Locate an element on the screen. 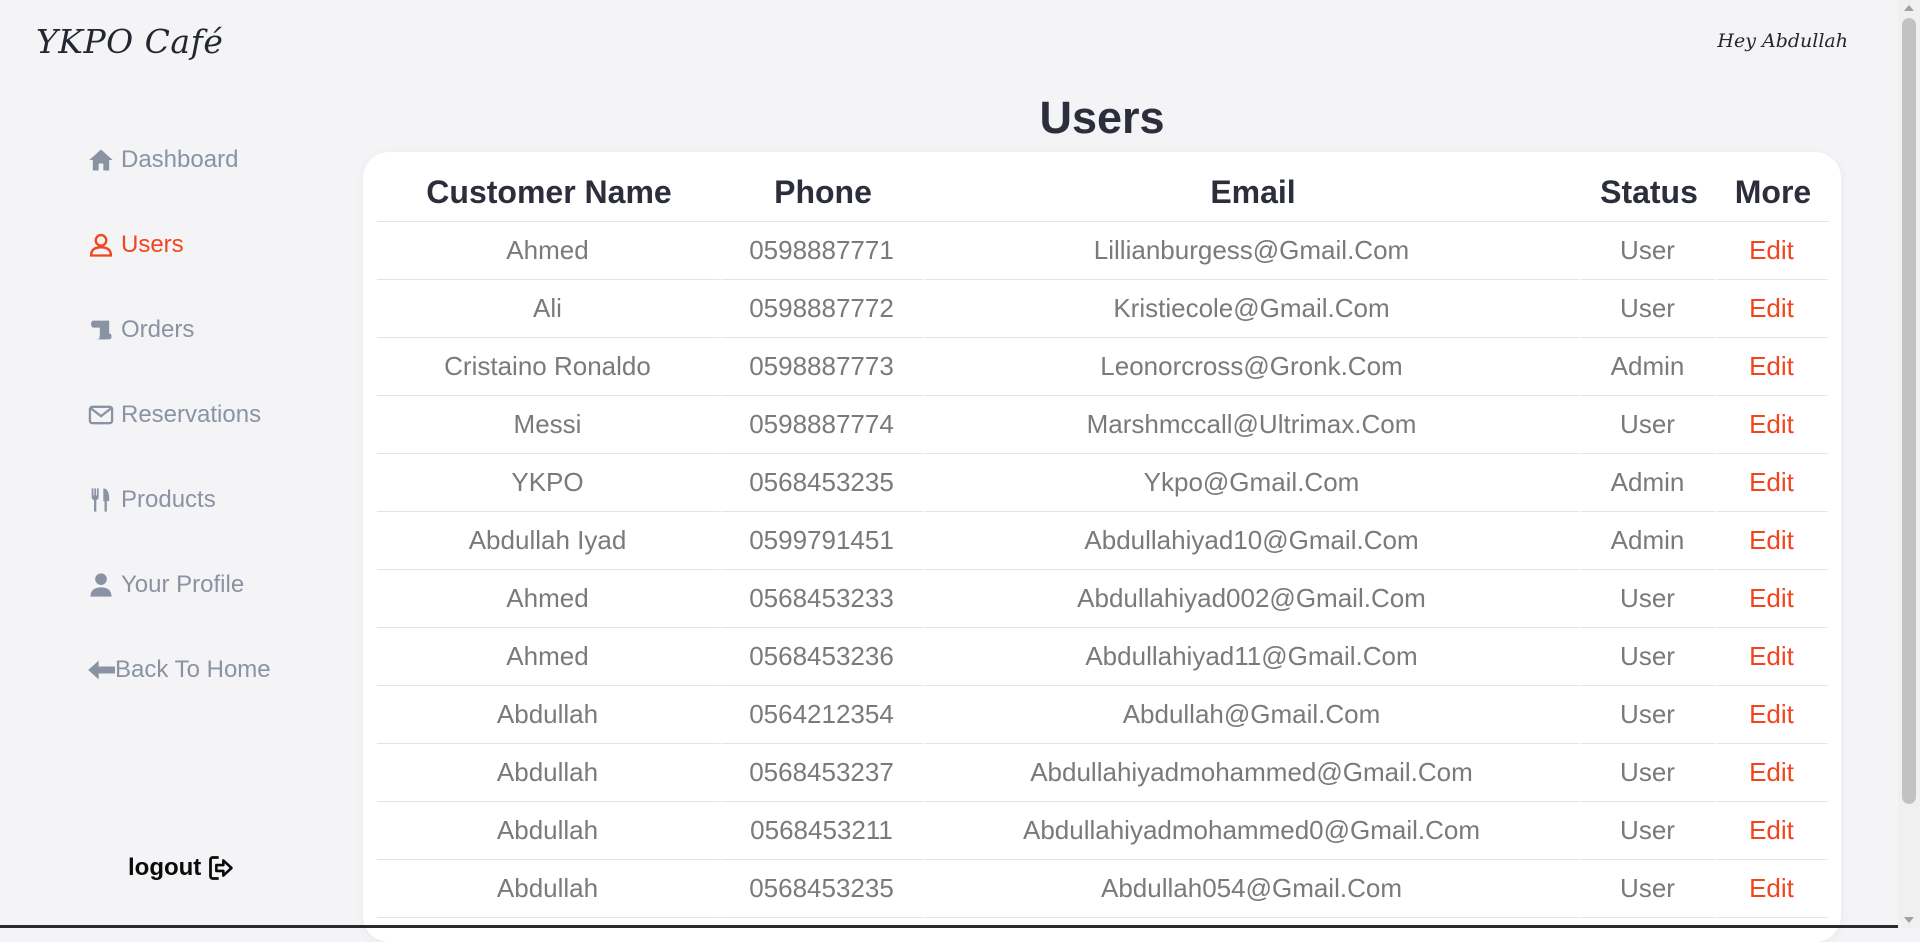 This screenshot has height=942, width=1920. cell-phone: 0598887772 is located at coordinates (823, 309).